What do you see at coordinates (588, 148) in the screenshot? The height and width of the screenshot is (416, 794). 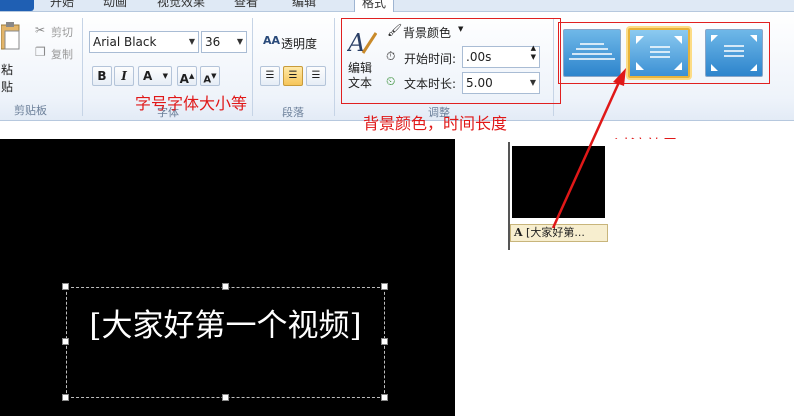 I see `annotation-arrow` at bounding box center [588, 148].